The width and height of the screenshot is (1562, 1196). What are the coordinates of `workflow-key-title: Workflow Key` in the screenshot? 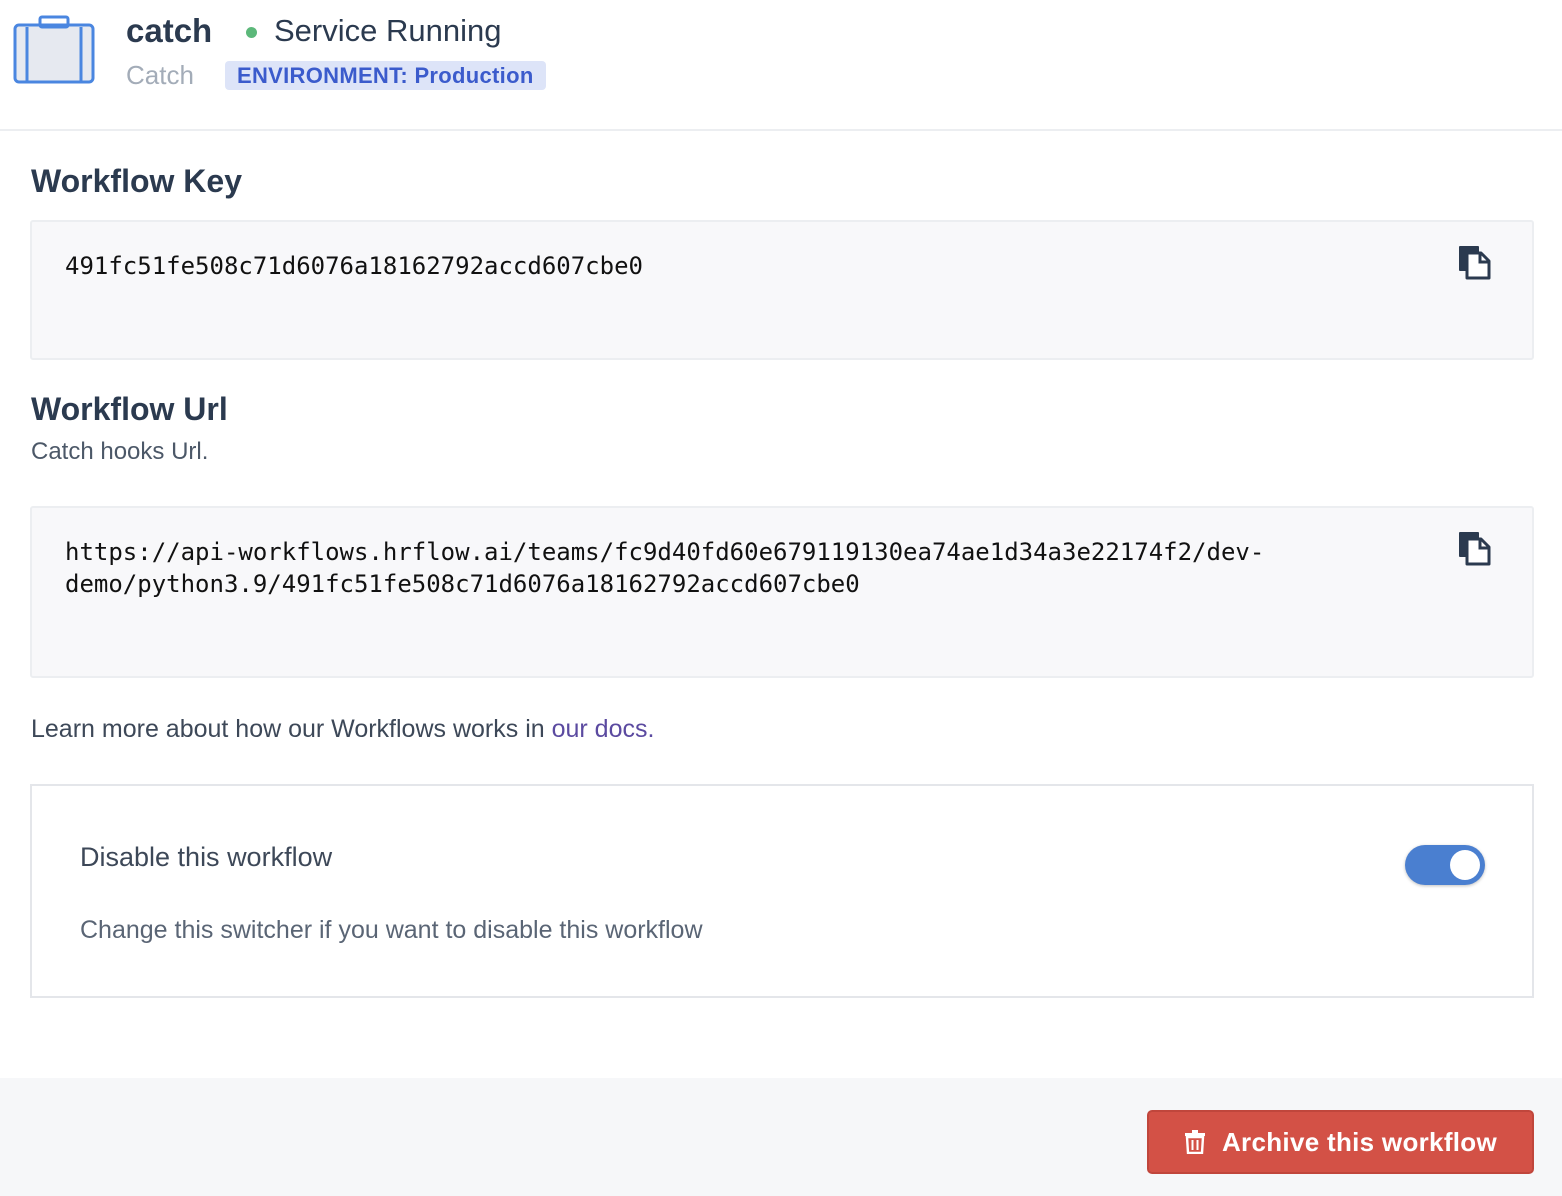 It's located at (136, 181).